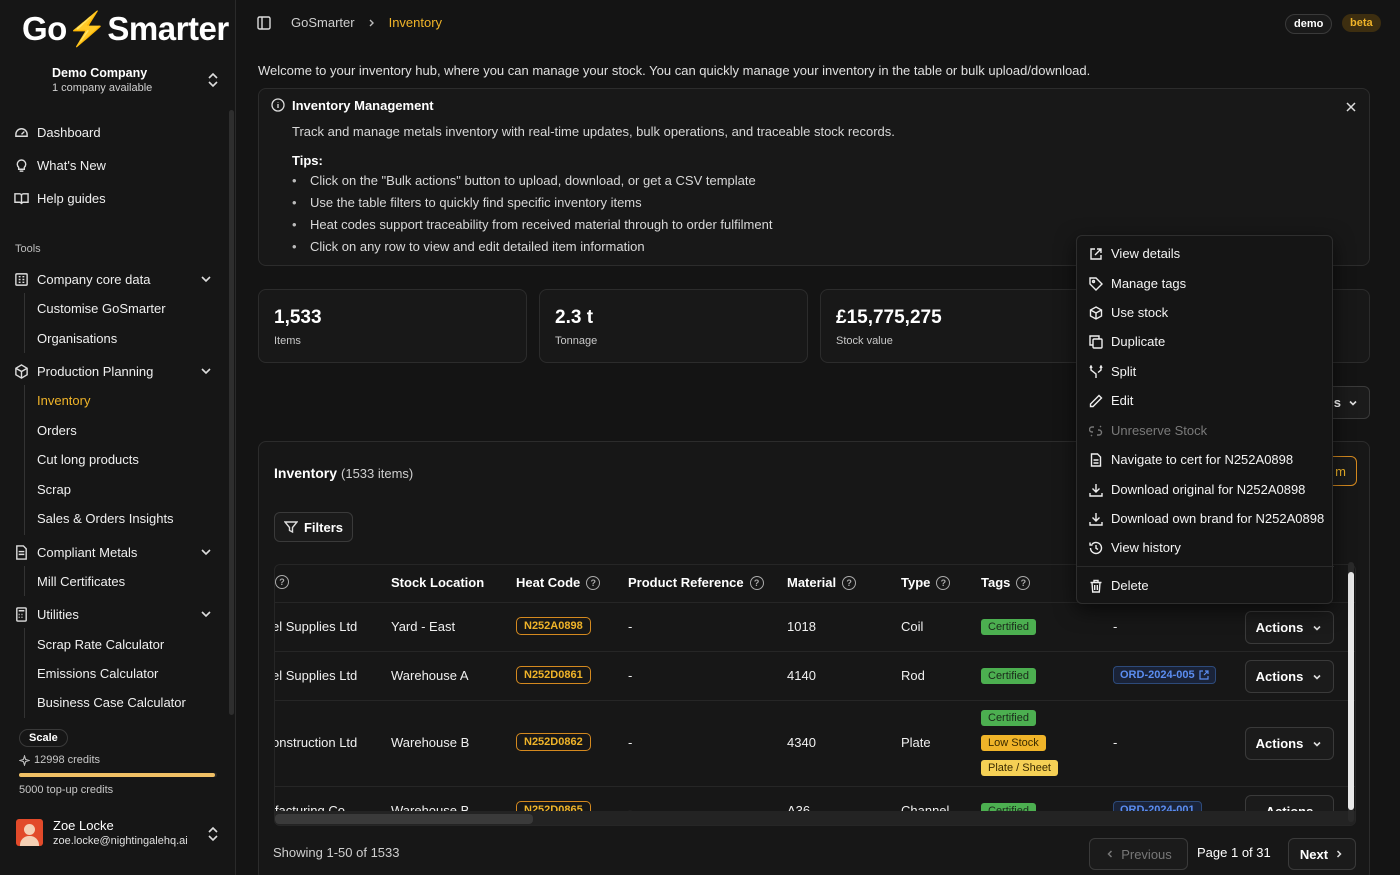  What do you see at coordinates (926, 582) in the screenshot?
I see `column-header-type: Type?` at bounding box center [926, 582].